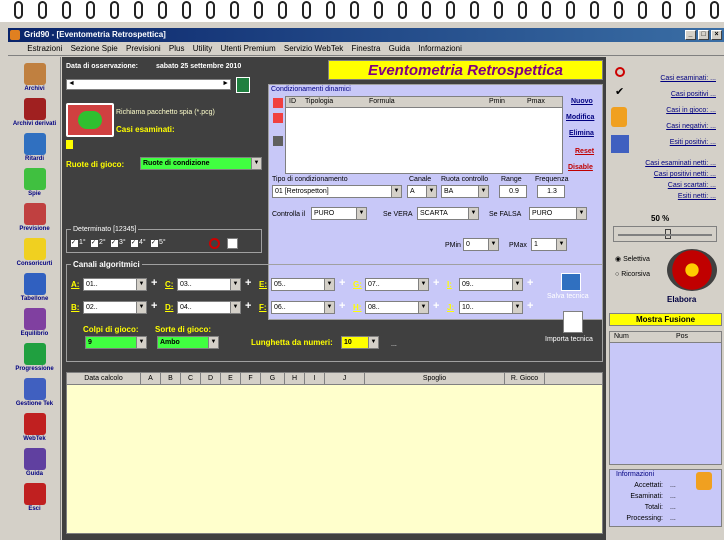 The image size is (724, 540). What do you see at coordinates (481, 244) in the screenshot?
I see `pmin-select: 0 ▼` at bounding box center [481, 244].